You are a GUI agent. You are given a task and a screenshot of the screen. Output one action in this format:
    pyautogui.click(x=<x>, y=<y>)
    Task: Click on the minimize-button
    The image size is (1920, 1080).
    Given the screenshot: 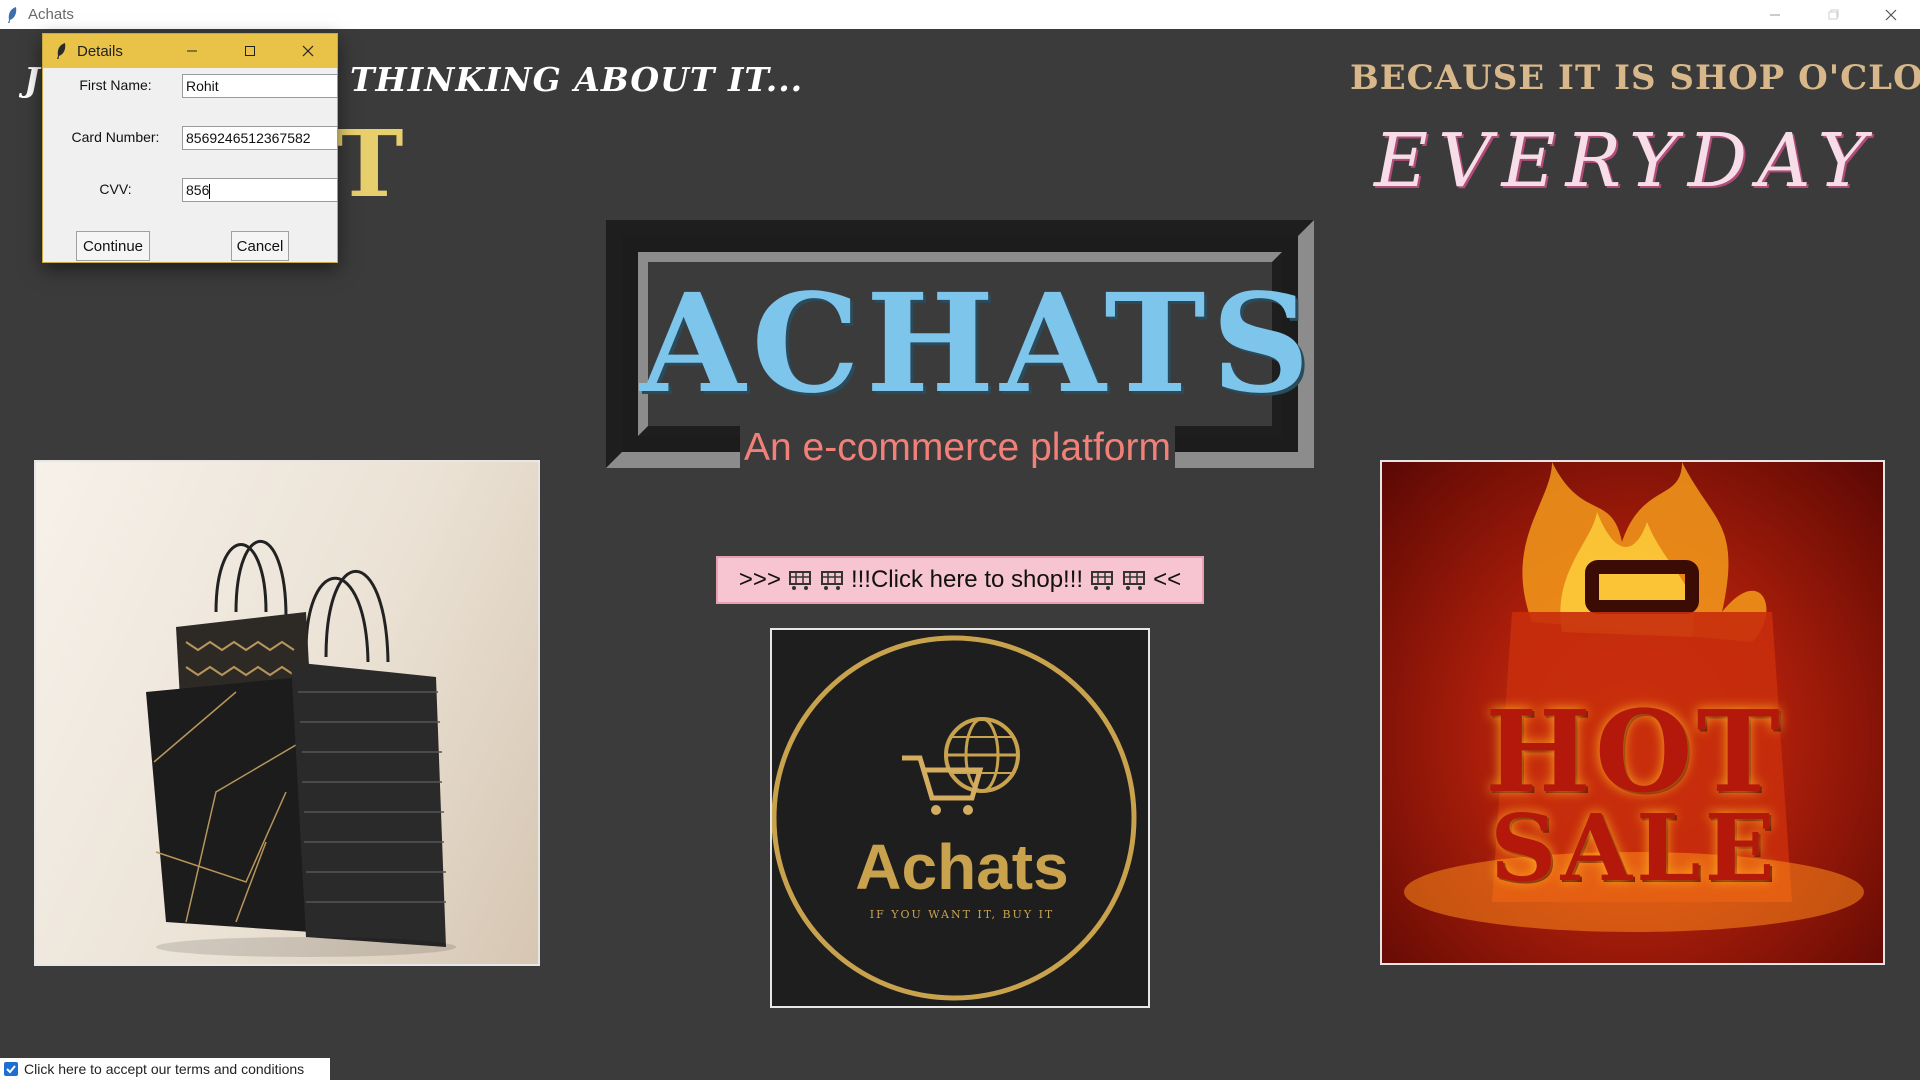 What is the action you would take?
    pyautogui.click(x=1775, y=14)
    